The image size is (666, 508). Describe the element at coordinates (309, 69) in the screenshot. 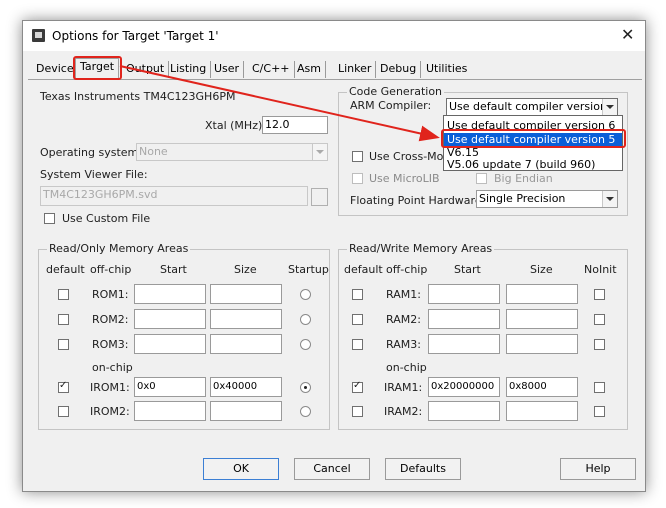

I see `tab-asm: Asm` at that location.